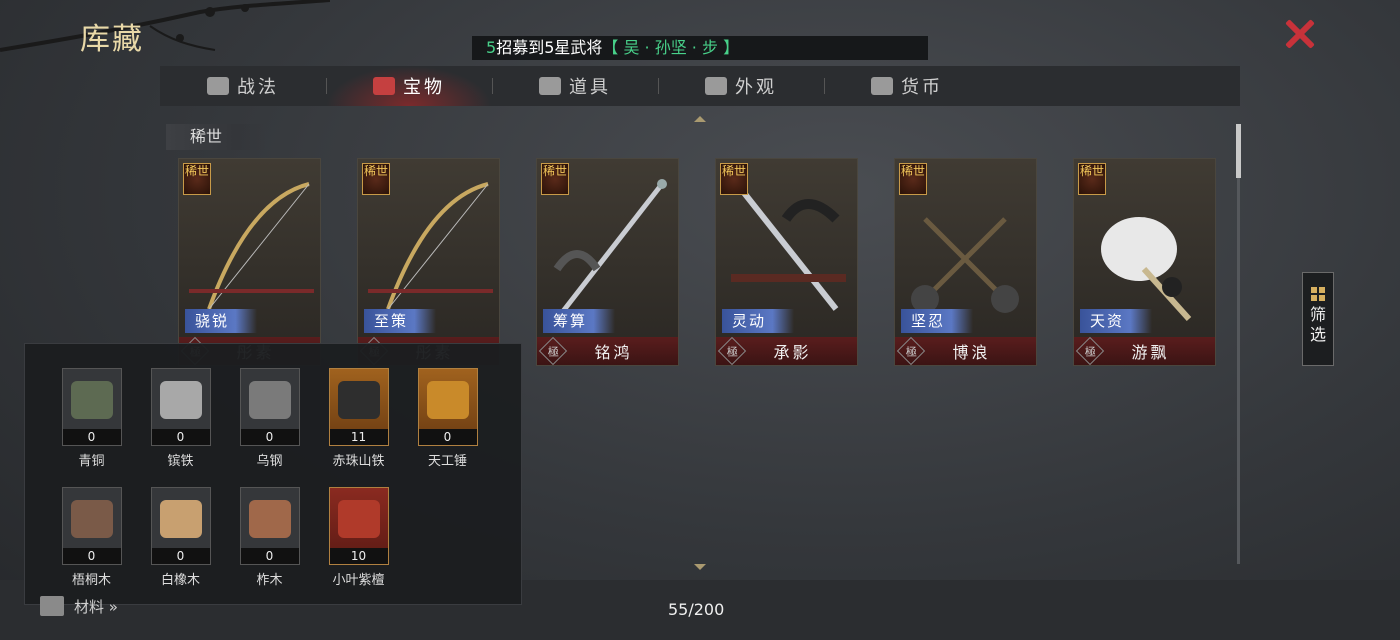 Image resolution: width=1400 pixels, height=640 pixels. What do you see at coordinates (491, 47) in the screenshot?
I see `ticker-number: 5` at bounding box center [491, 47].